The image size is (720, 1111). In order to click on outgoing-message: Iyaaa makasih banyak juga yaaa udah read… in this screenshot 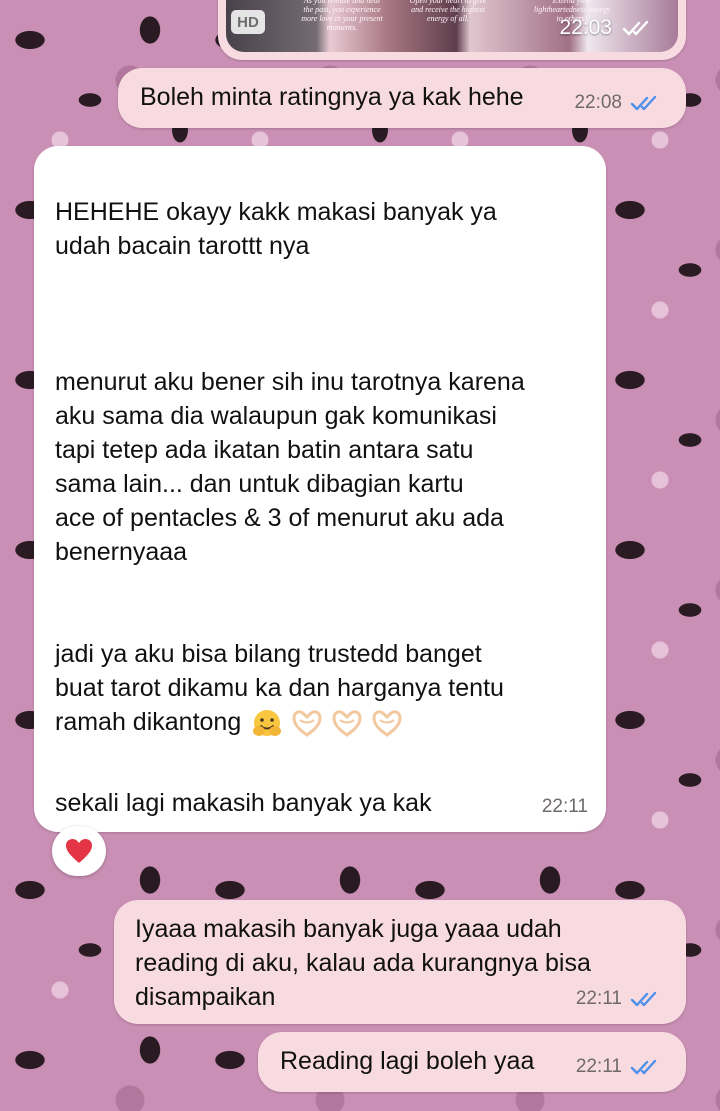, I will do `click(400, 962)`.